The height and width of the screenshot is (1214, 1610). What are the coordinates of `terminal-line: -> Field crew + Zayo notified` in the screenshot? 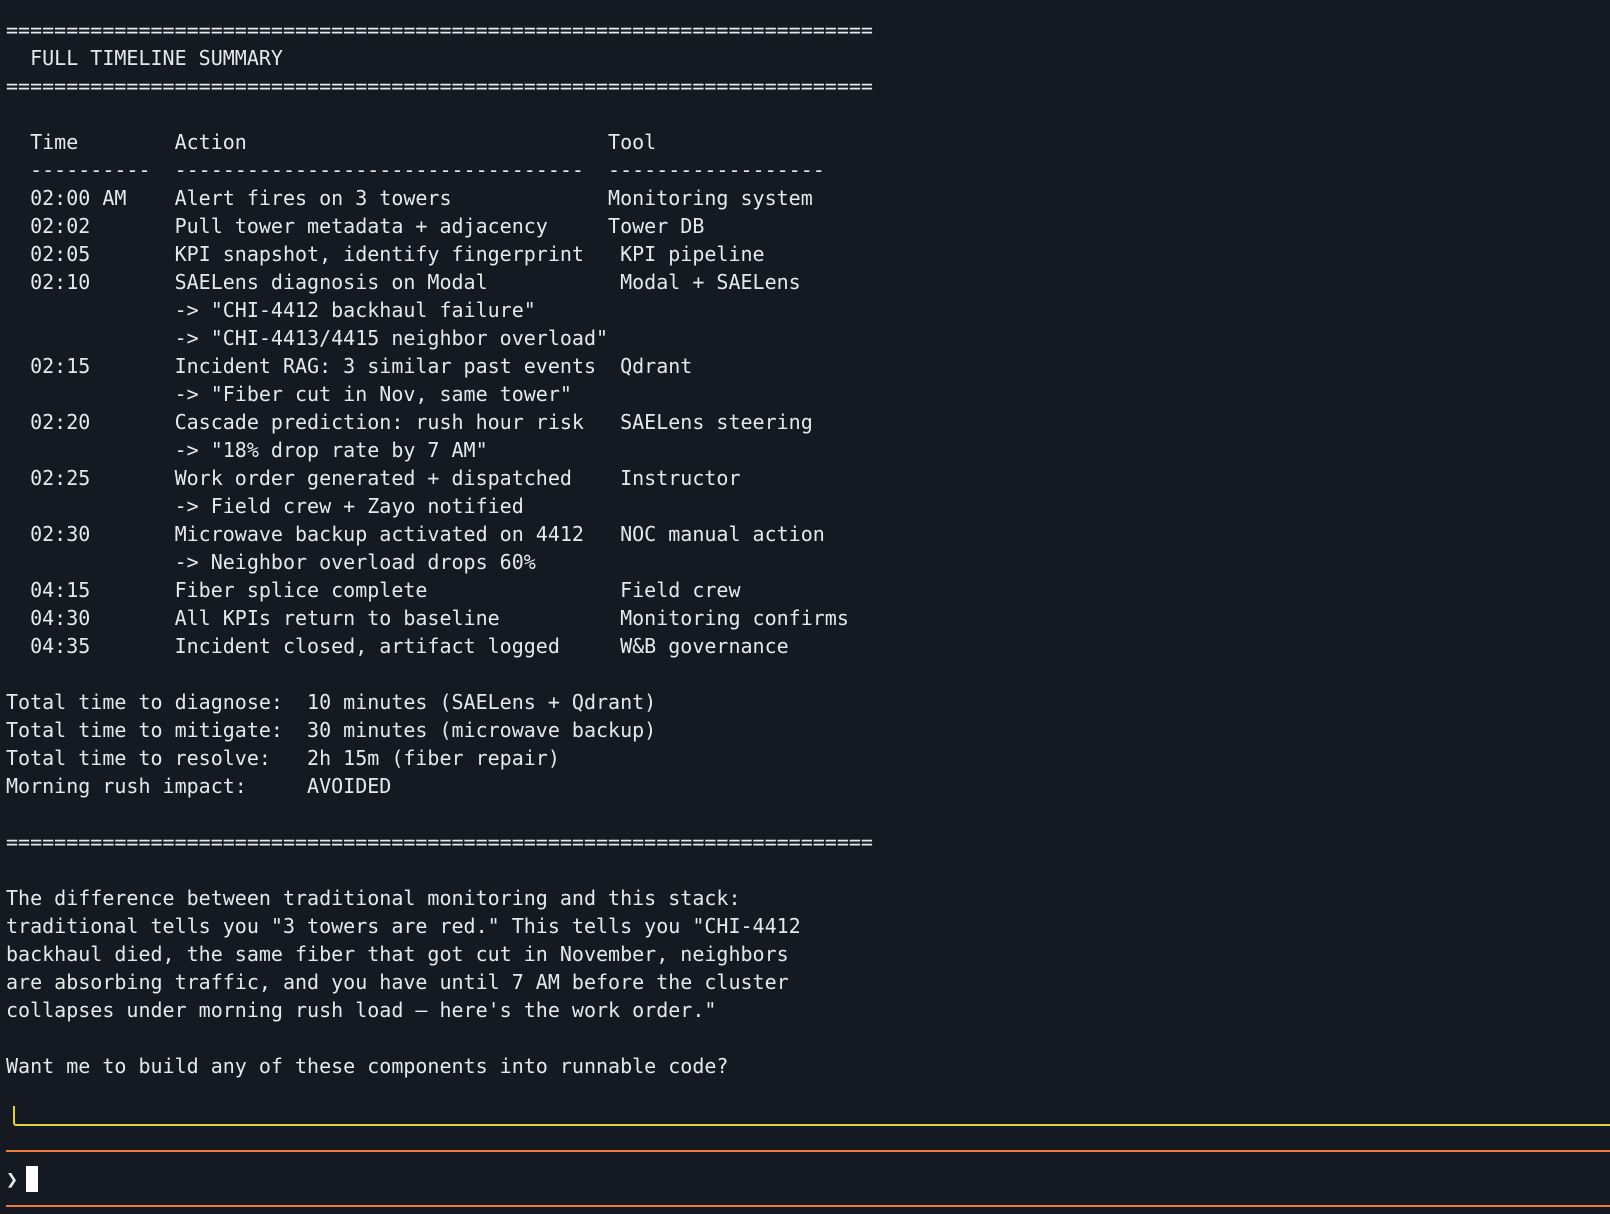 It's located at (265, 506).